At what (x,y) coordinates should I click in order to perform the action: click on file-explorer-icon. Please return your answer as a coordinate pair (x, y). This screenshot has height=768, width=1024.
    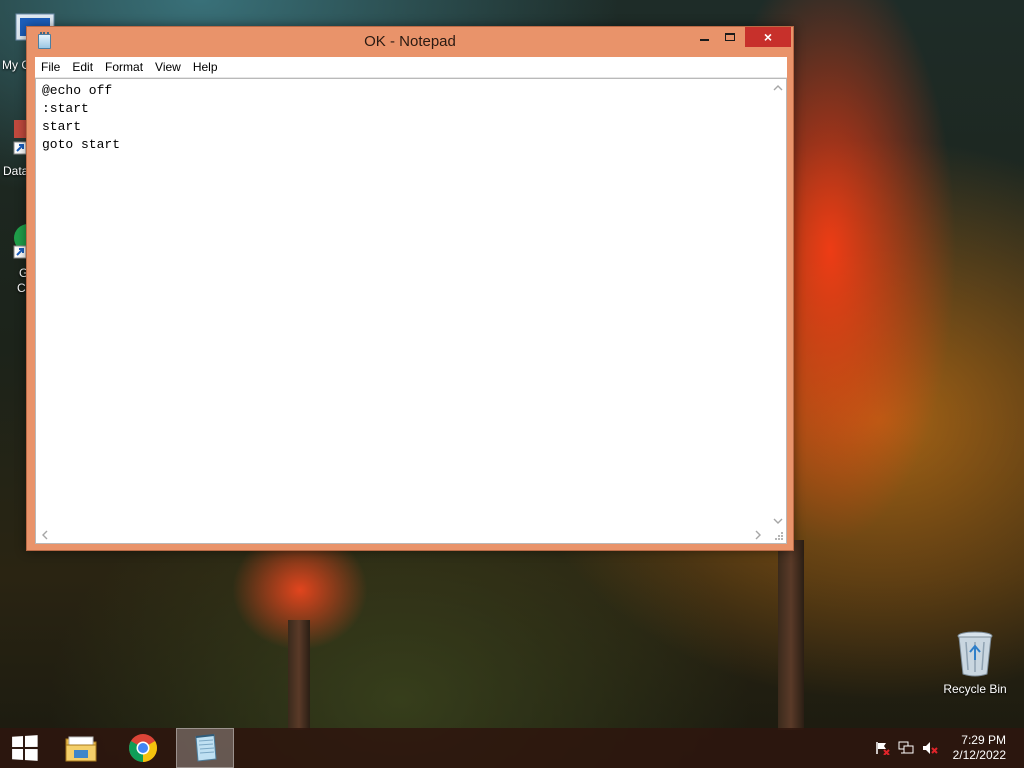
    Looking at the image, I should click on (81, 749).